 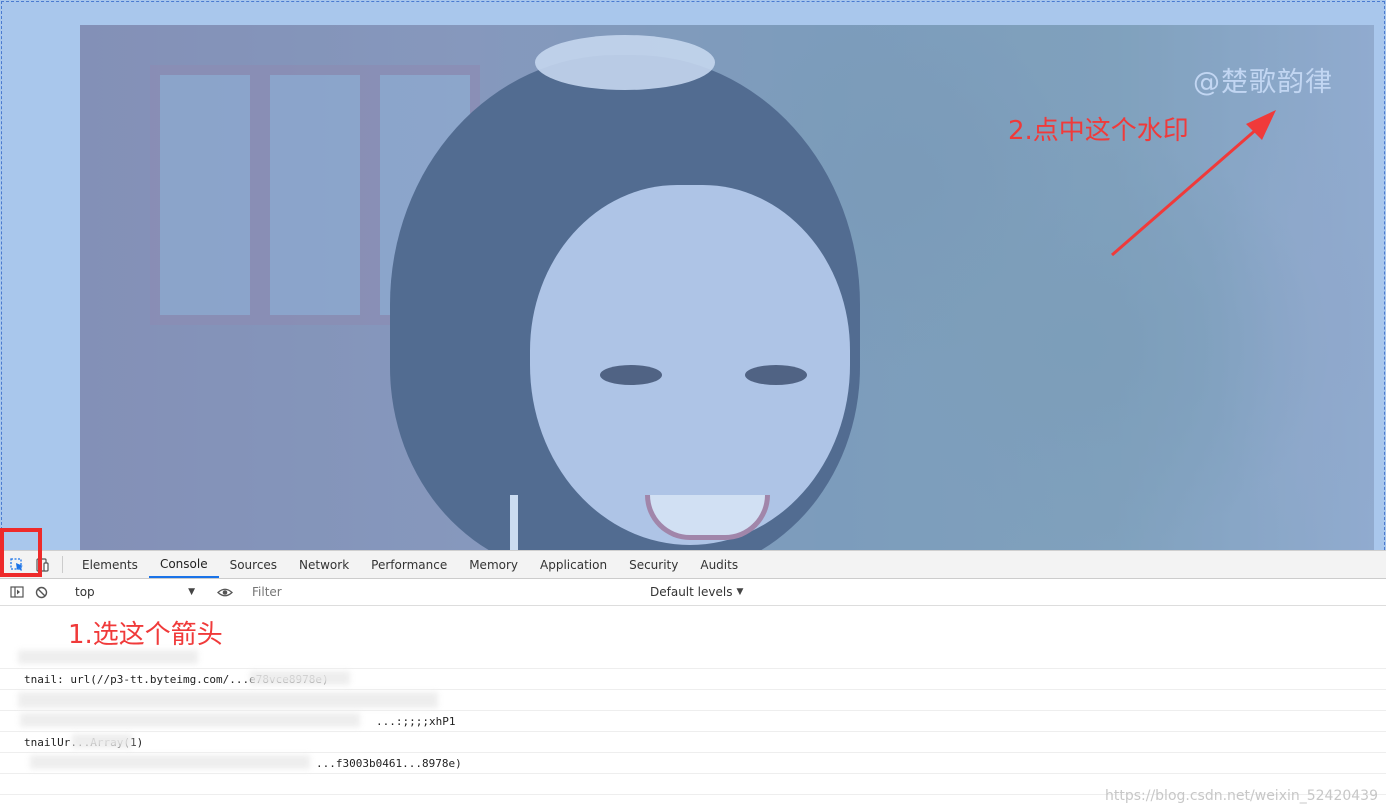 I want to click on log-levels-dropdown: Default levels ▼, so click(x=696, y=592).